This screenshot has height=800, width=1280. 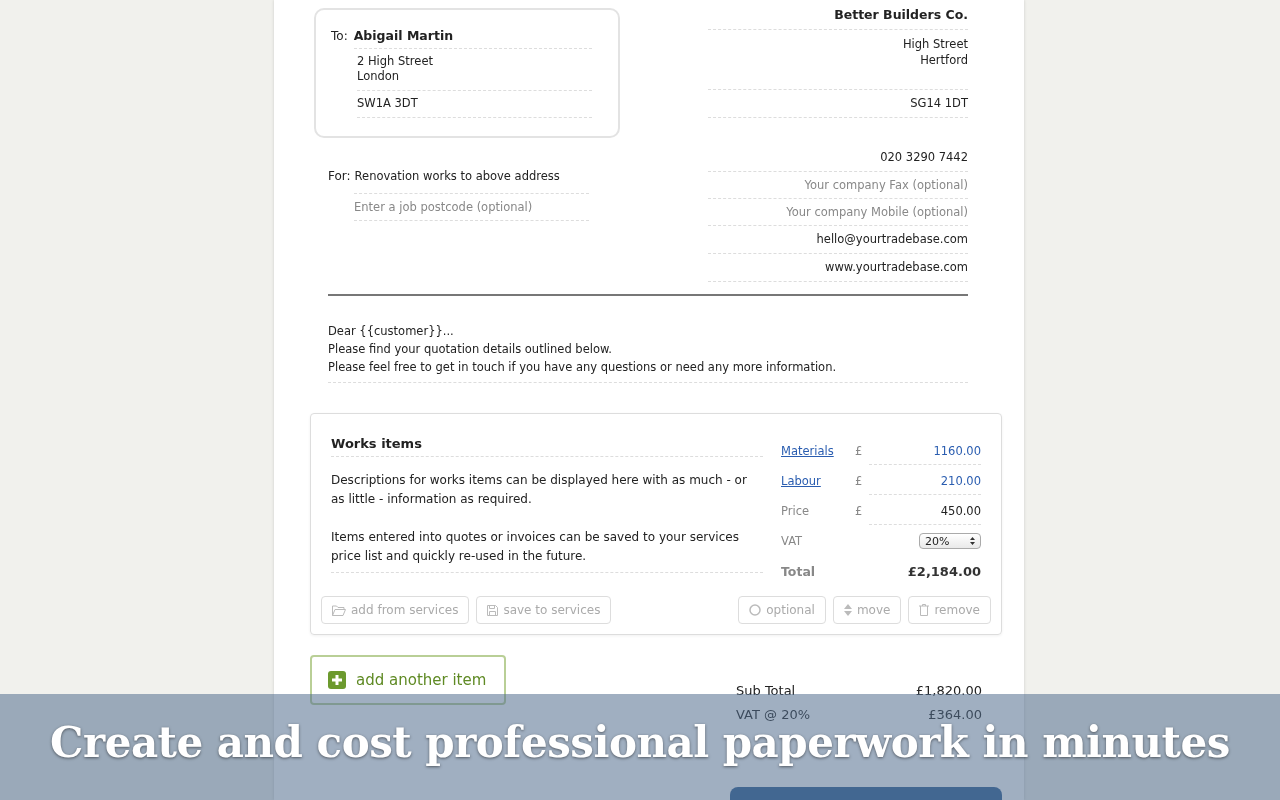 What do you see at coordinates (766, 691) in the screenshot?
I see `totals-label: Sub Total` at bounding box center [766, 691].